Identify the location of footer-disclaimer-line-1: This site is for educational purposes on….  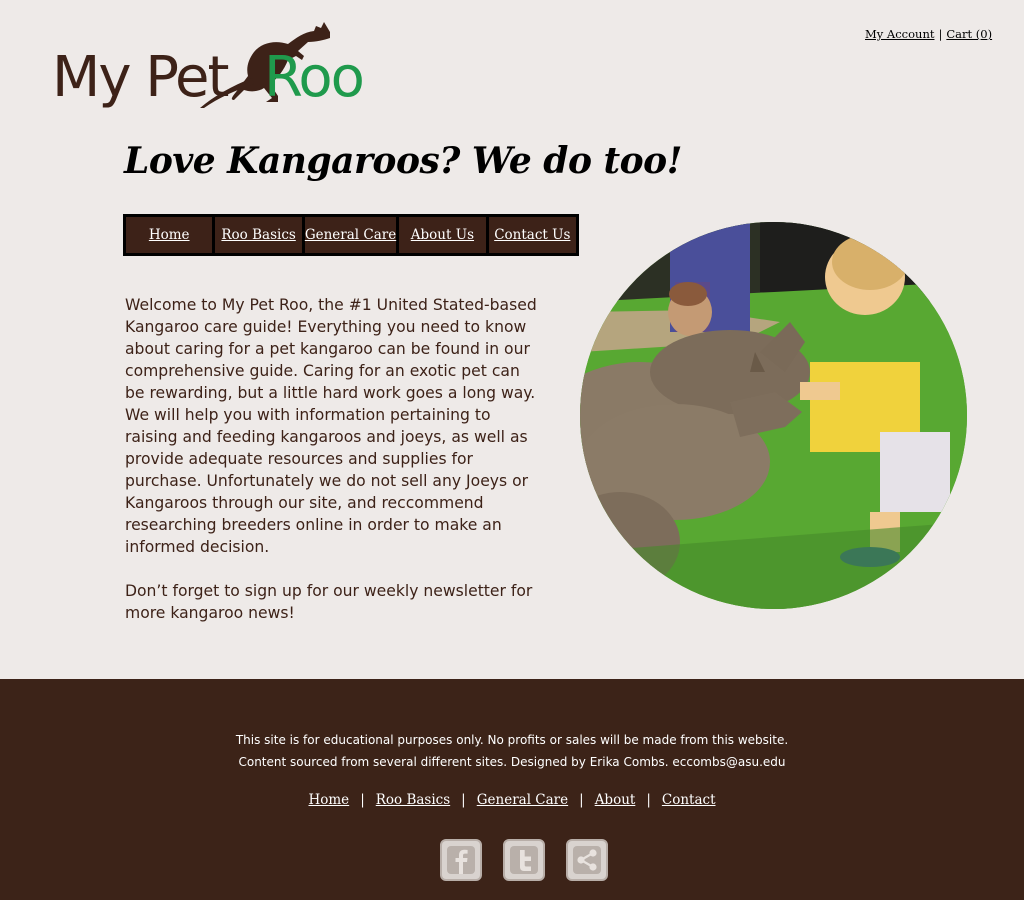
(512, 740).